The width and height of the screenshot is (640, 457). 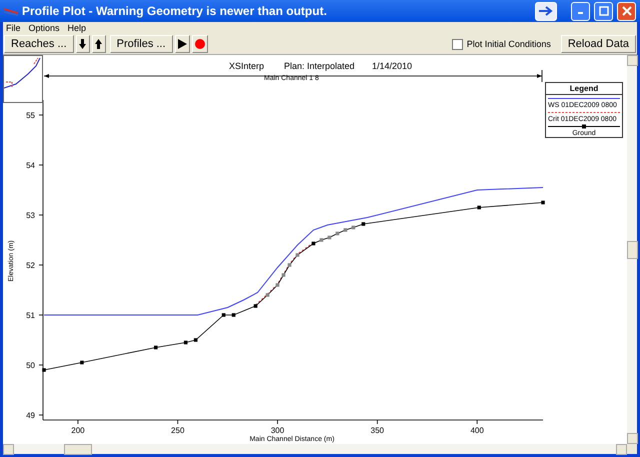 I want to click on x-tick-label: 300, so click(x=277, y=430).